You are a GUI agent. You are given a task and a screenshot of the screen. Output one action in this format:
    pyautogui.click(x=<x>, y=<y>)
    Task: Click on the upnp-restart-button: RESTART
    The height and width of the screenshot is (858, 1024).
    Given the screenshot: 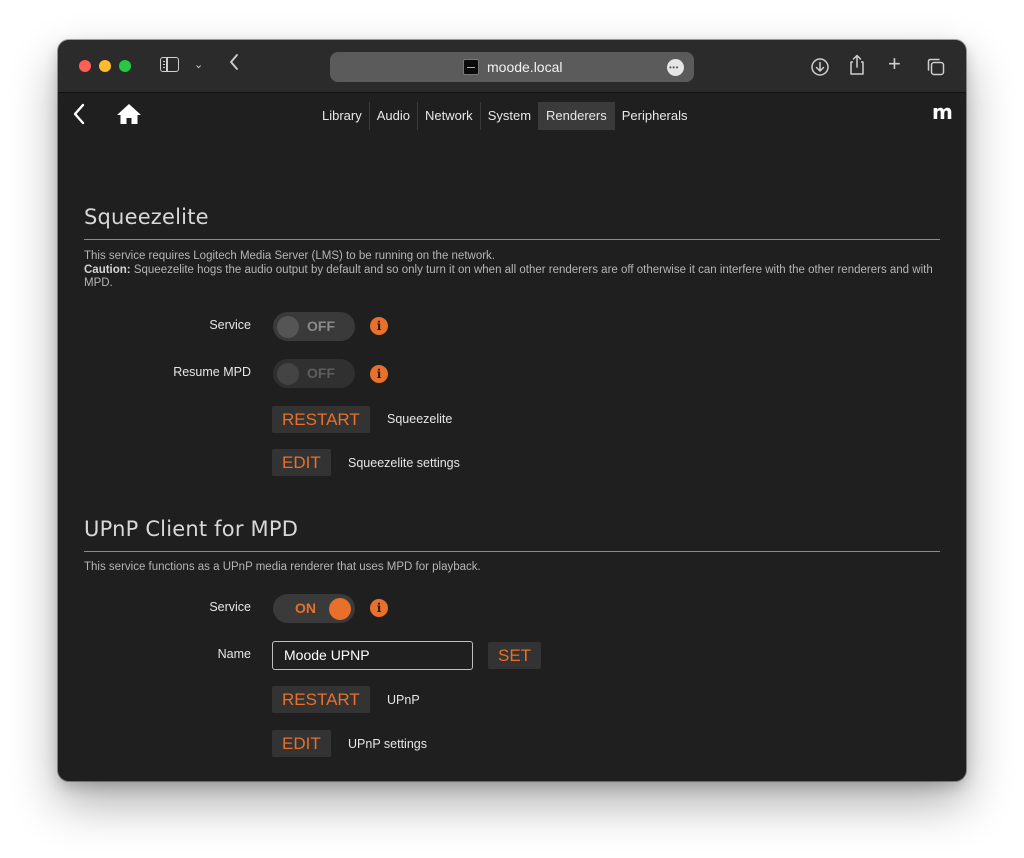 What is the action you would take?
    pyautogui.click(x=321, y=699)
    